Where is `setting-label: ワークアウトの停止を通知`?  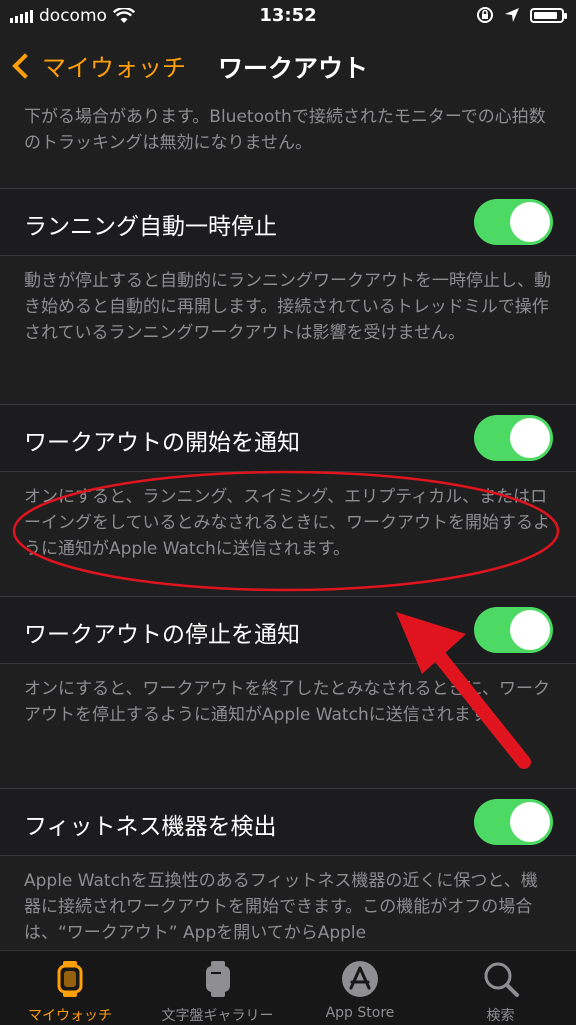 setting-label: ワークアウトの停止を通知 is located at coordinates (162, 635).